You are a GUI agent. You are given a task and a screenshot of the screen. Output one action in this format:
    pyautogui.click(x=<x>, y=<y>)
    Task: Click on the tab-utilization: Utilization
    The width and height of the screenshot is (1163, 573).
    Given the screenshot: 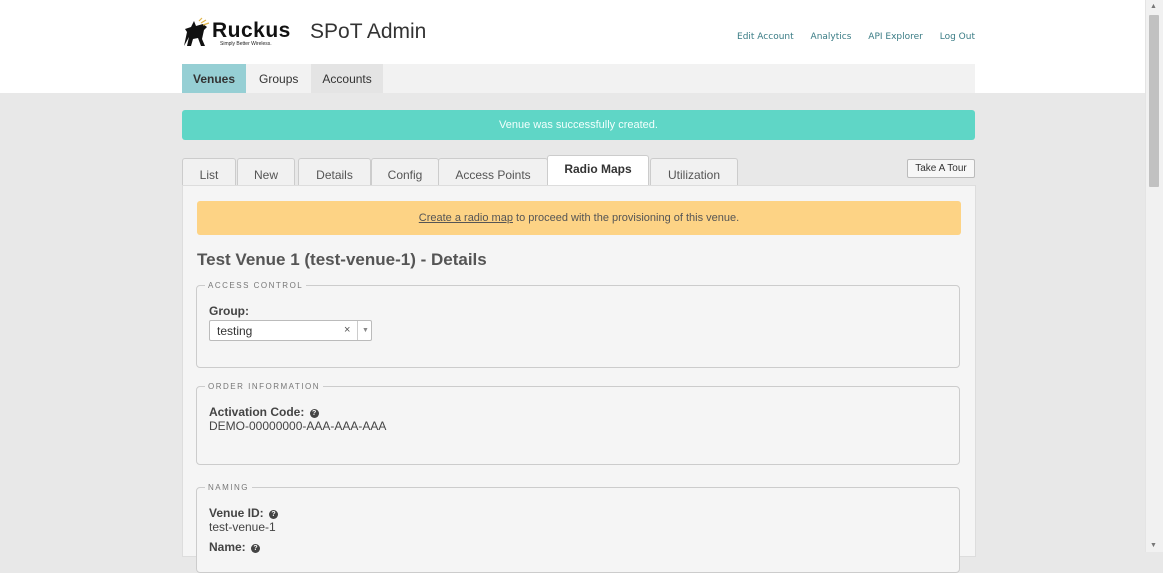 What is the action you would take?
    pyautogui.click(x=694, y=172)
    